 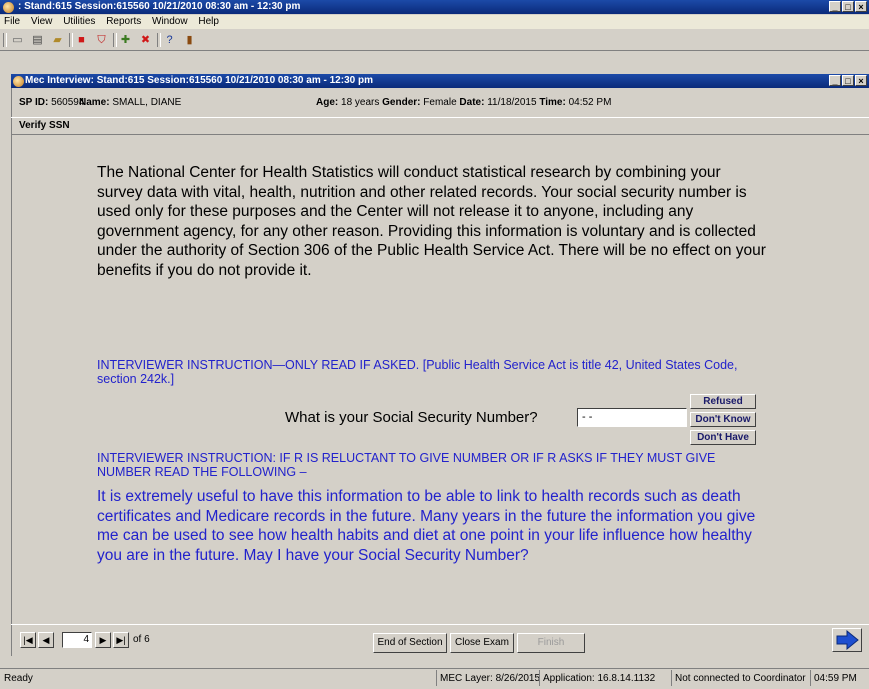 What do you see at coordinates (170, 21) in the screenshot?
I see `menu-window: Window` at bounding box center [170, 21].